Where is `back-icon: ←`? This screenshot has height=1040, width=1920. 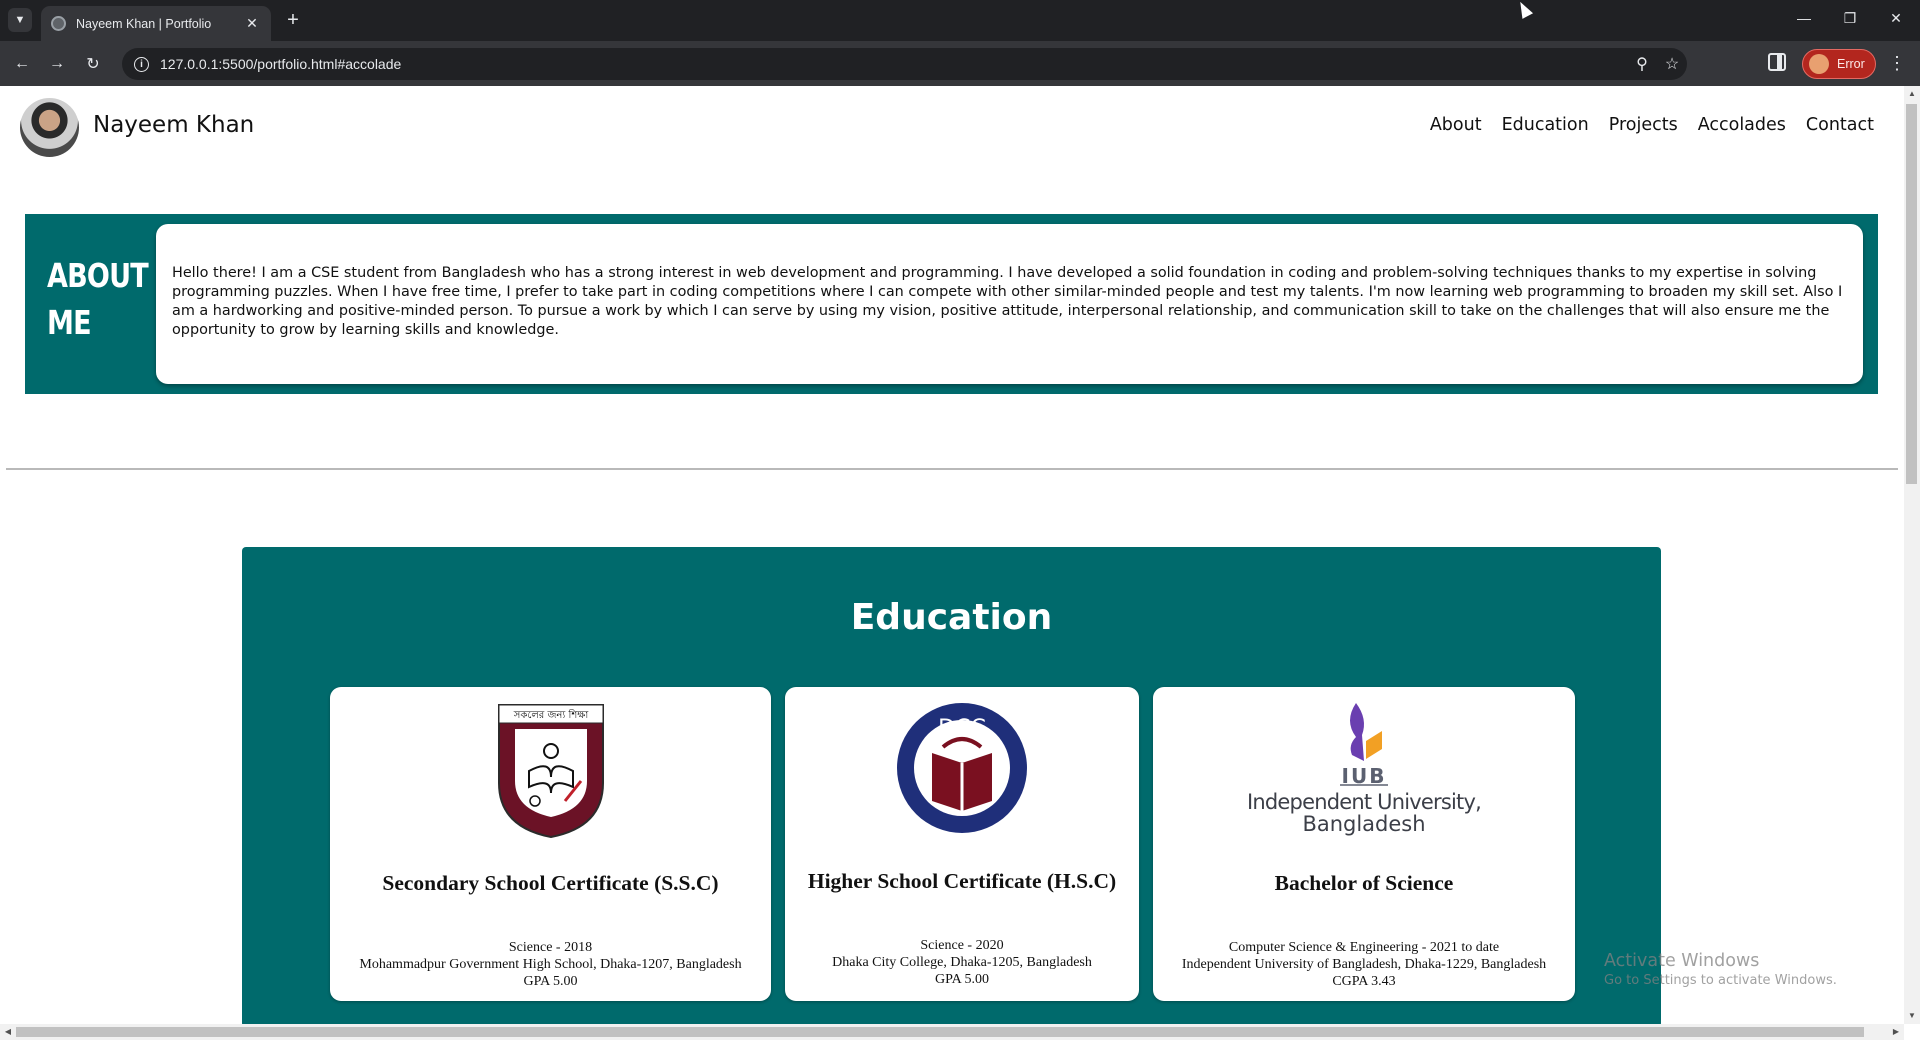 back-icon: ← is located at coordinates (22, 64).